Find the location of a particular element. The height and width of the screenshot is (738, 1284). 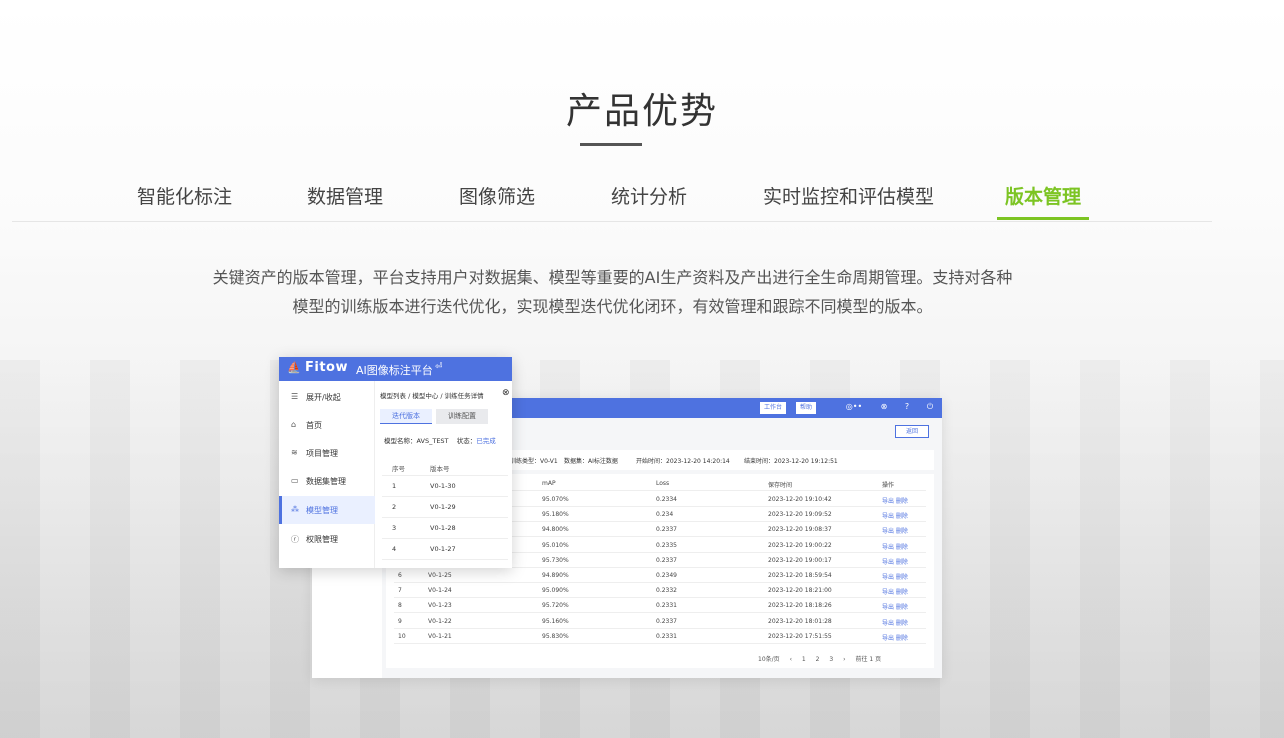

status-value: 已完成 is located at coordinates (486, 441).